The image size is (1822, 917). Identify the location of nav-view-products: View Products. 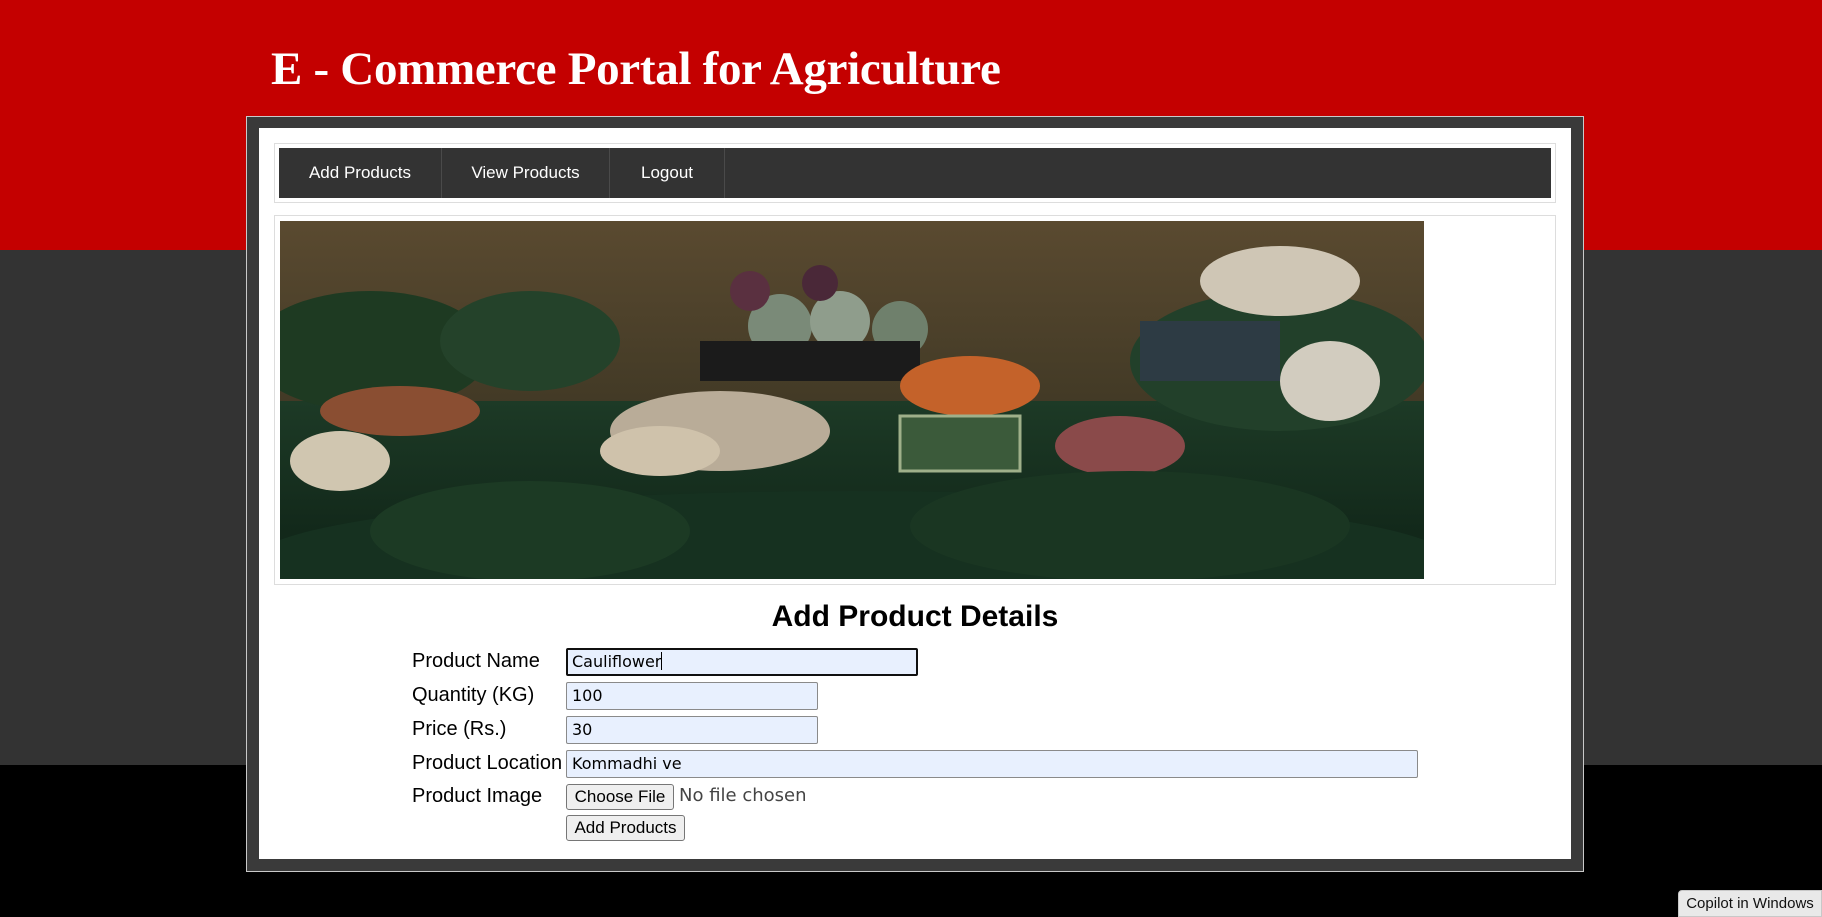
(526, 173).